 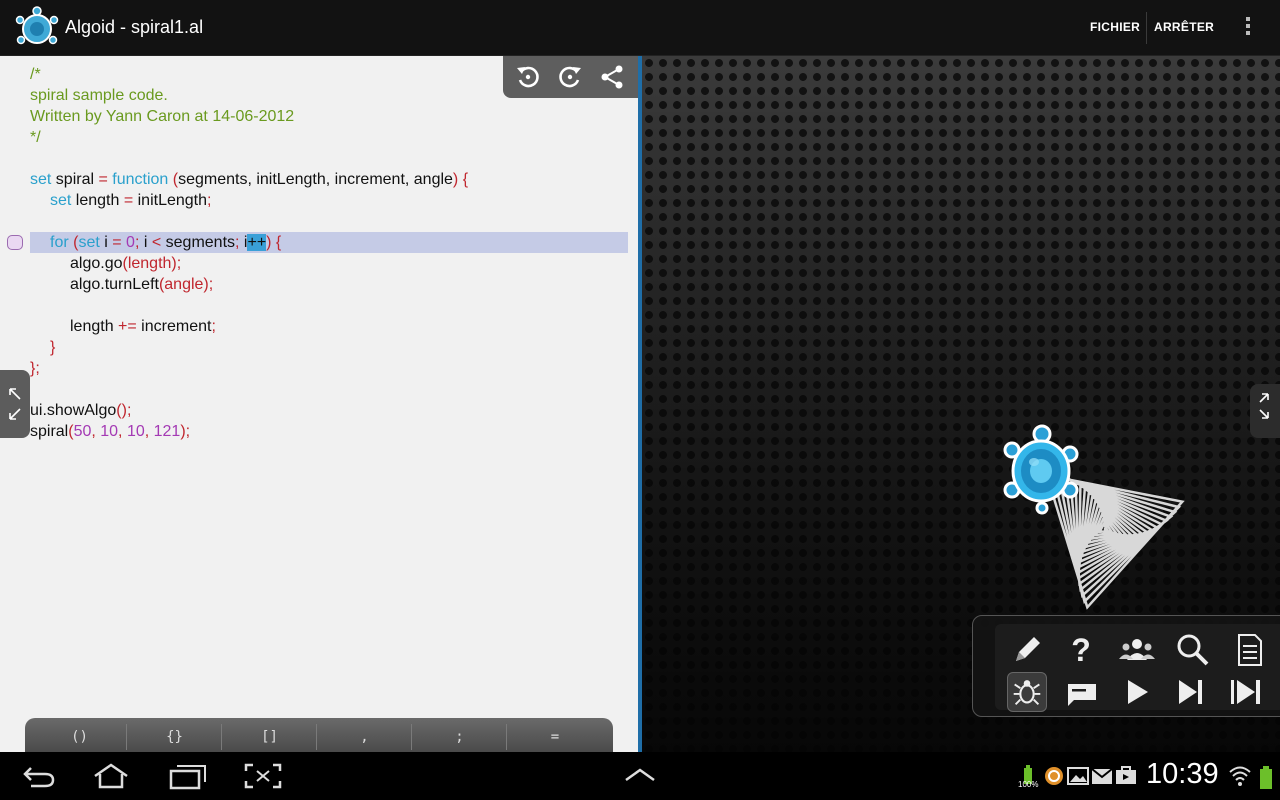 I want to click on code-line-4: */, so click(x=35, y=137).